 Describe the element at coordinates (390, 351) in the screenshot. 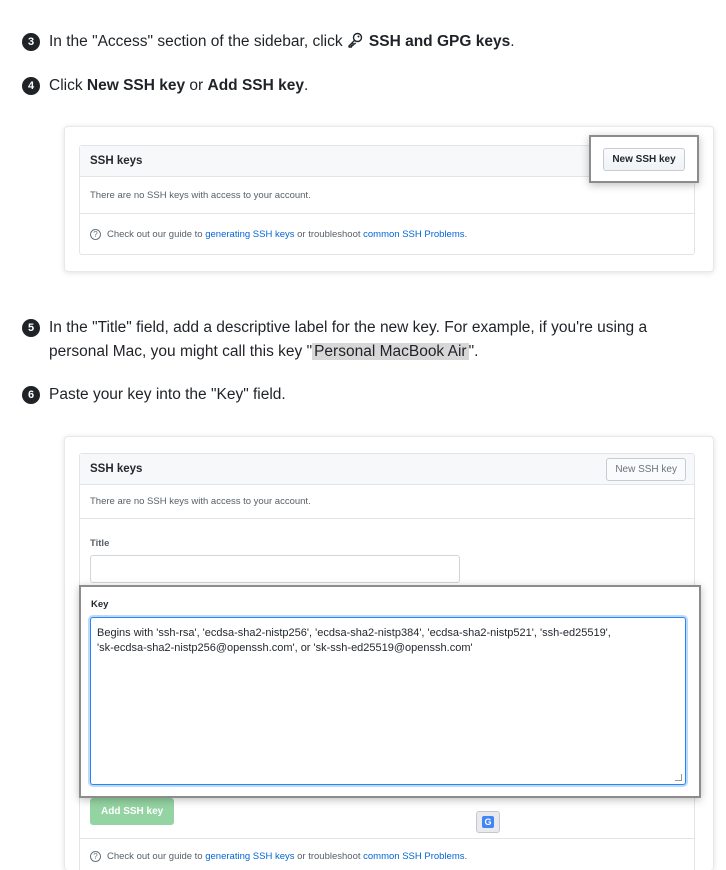

I see `highlighted-text: Personal MacBook Air` at that location.